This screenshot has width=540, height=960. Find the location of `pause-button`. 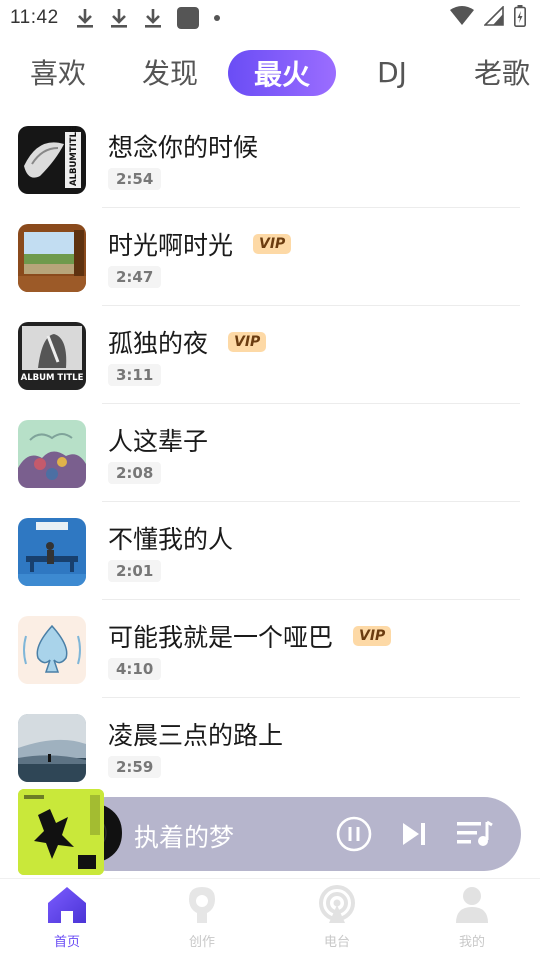

pause-button is located at coordinates (354, 834).